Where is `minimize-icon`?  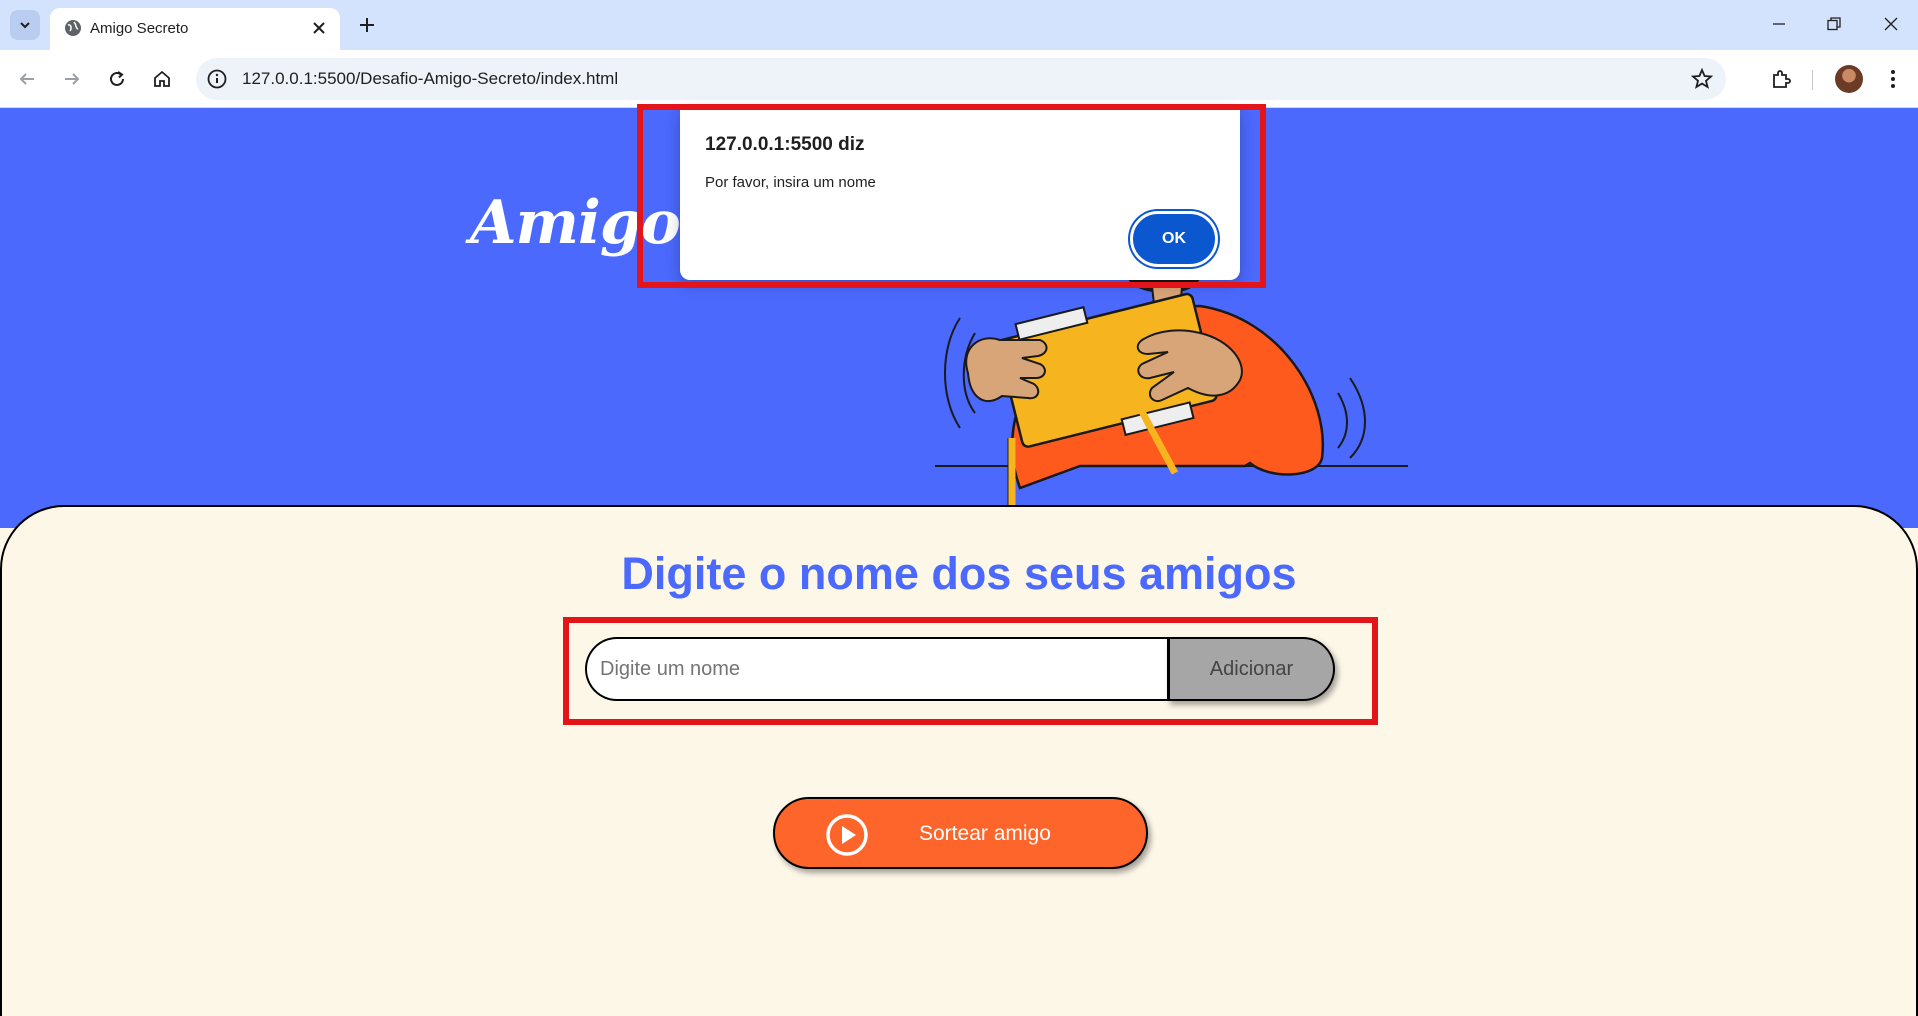 minimize-icon is located at coordinates (1779, 24).